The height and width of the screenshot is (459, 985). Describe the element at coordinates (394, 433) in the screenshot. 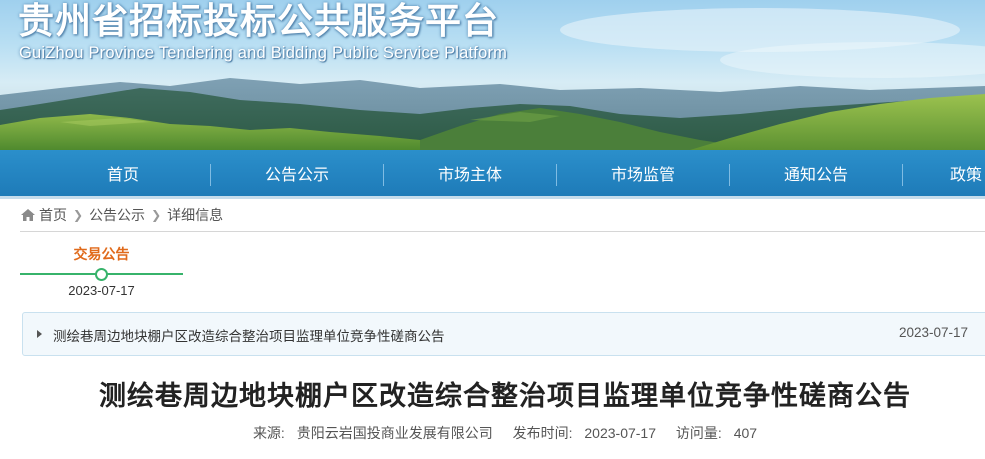

I see `source-value: 贵阳云岩国投商业发展有限公司` at that location.